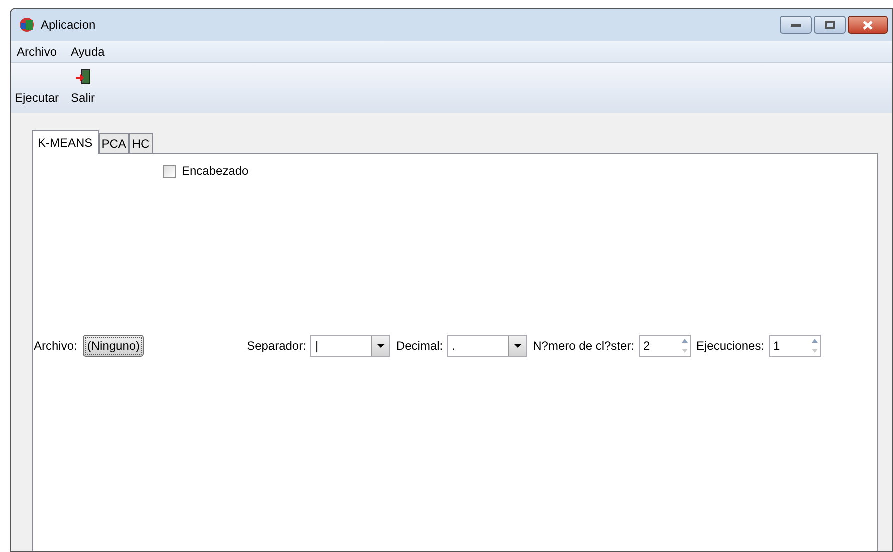  Describe the element at coordinates (141, 143) in the screenshot. I see `tab: HC` at that location.